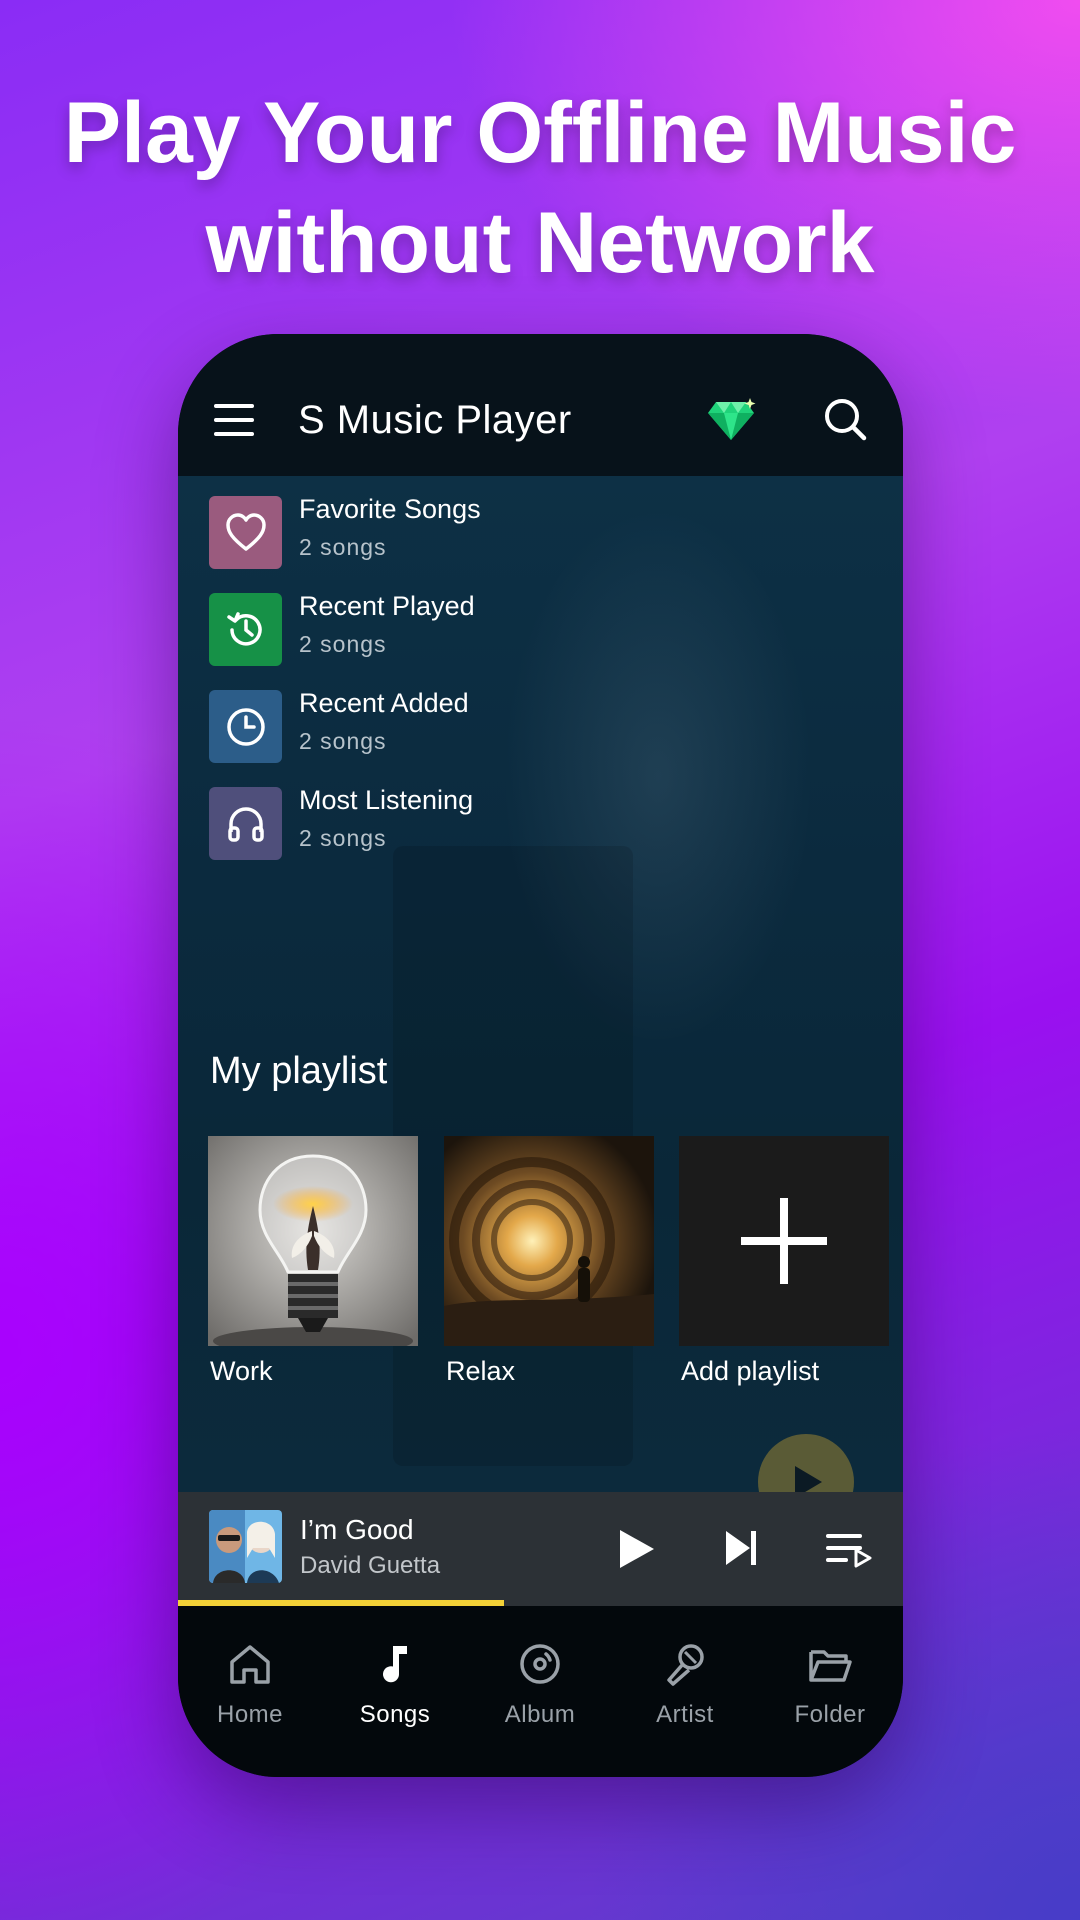 Image resolution: width=1080 pixels, height=1920 pixels. Describe the element at coordinates (299, 1071) in the screenshot. I see `my-playlist-heading: My playlist` at that location.